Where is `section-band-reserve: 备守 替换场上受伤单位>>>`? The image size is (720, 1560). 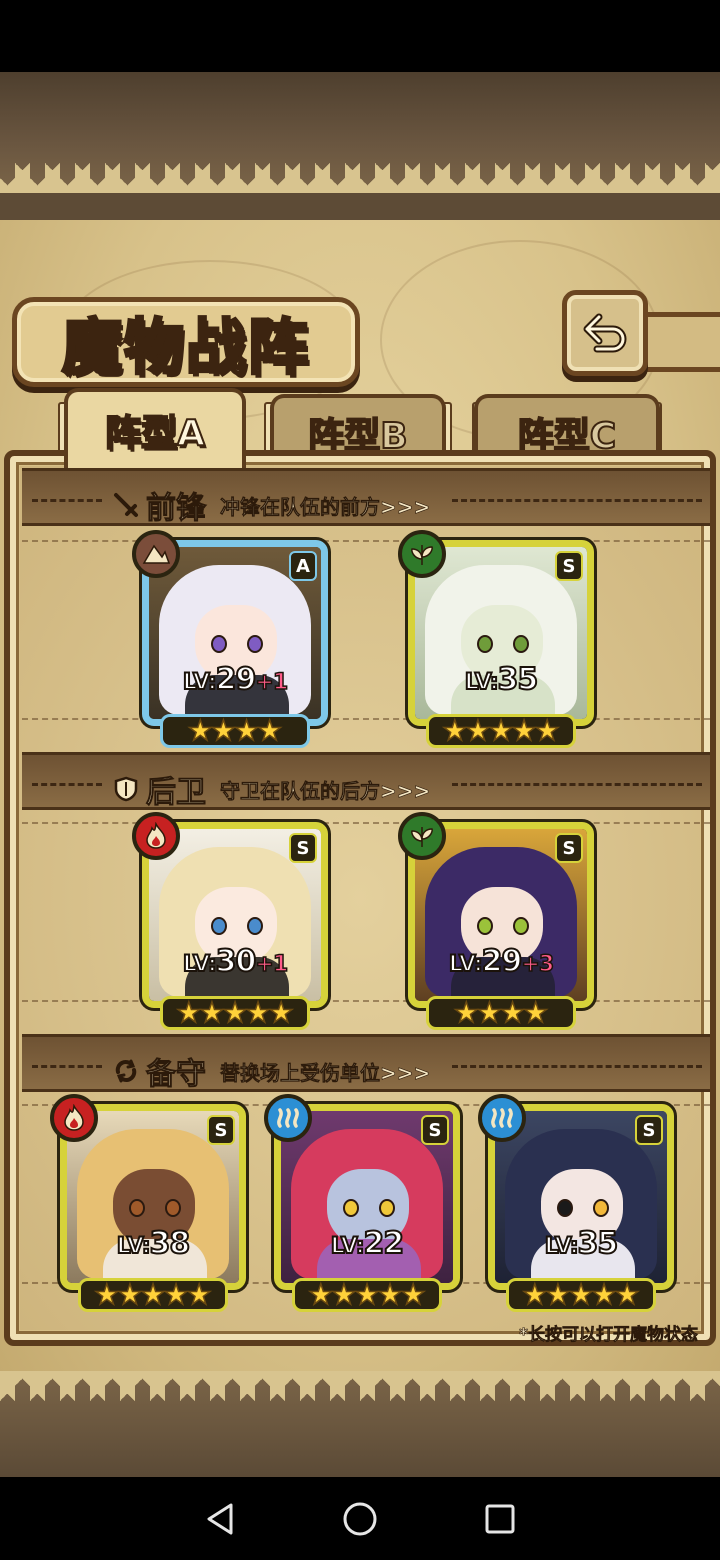 section-band-reserve: 备守 替换场上受伤单位>>> is located at coordinates (366, 1063).